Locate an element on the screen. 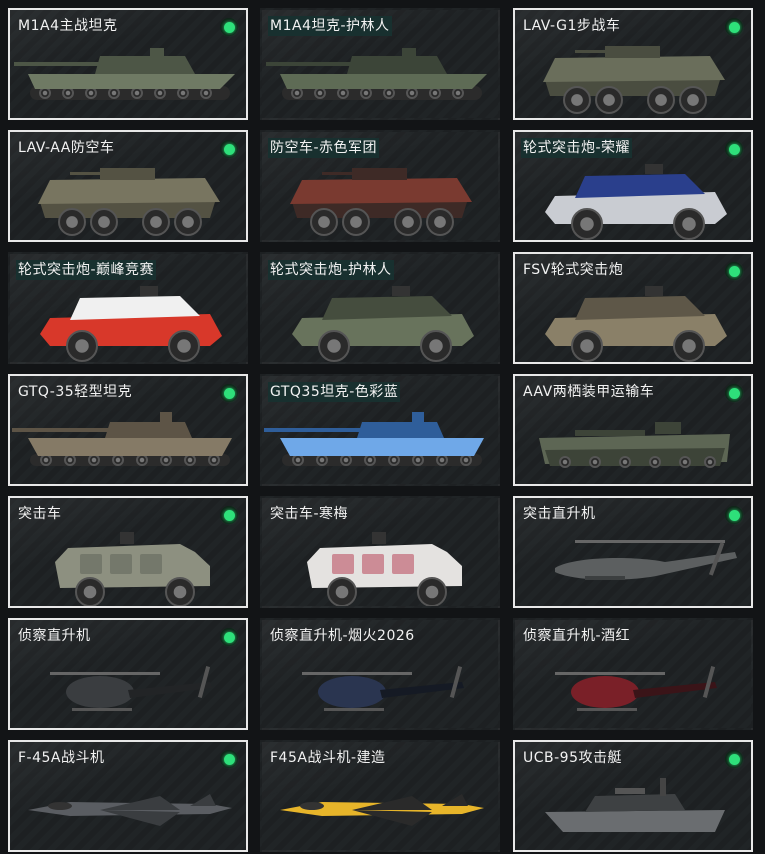 The height and width of the screenshot is (854, 765). vehicle-card: 突击车-寒梅 is located at coordinates (380, 552).